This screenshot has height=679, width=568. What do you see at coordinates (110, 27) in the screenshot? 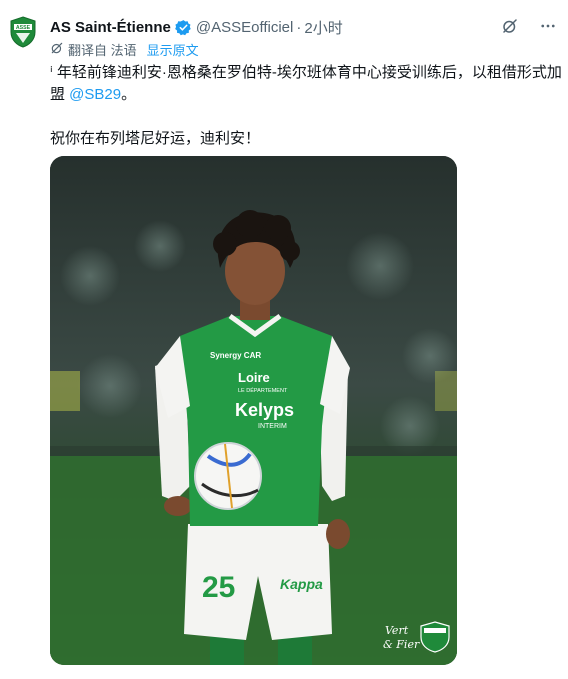
I see `author-name: AS Saint-Étienne` at bounding box center [110, 27].